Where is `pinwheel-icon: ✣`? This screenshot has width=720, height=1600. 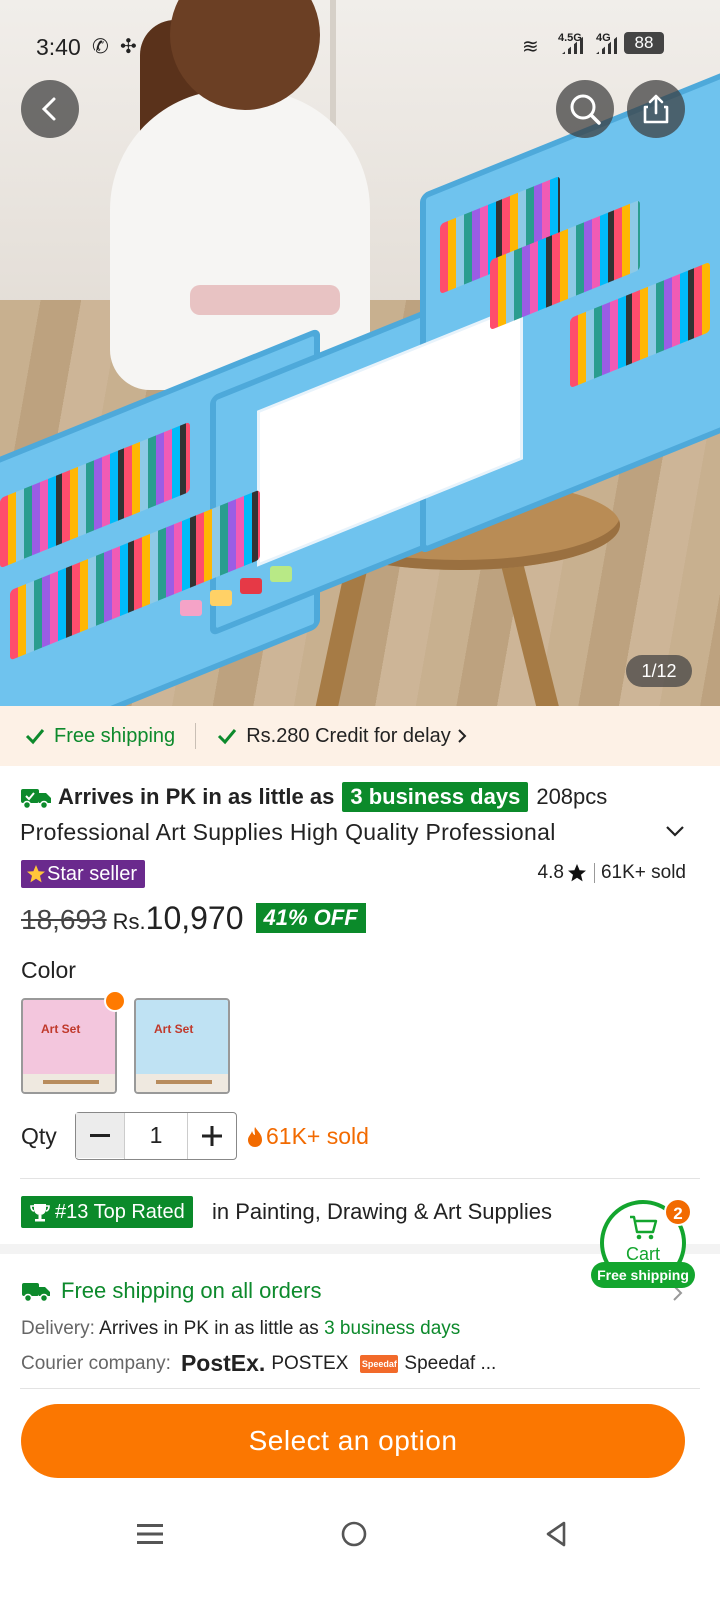
pinwheel-icon: ✣ is located at coordinates (128, 47).